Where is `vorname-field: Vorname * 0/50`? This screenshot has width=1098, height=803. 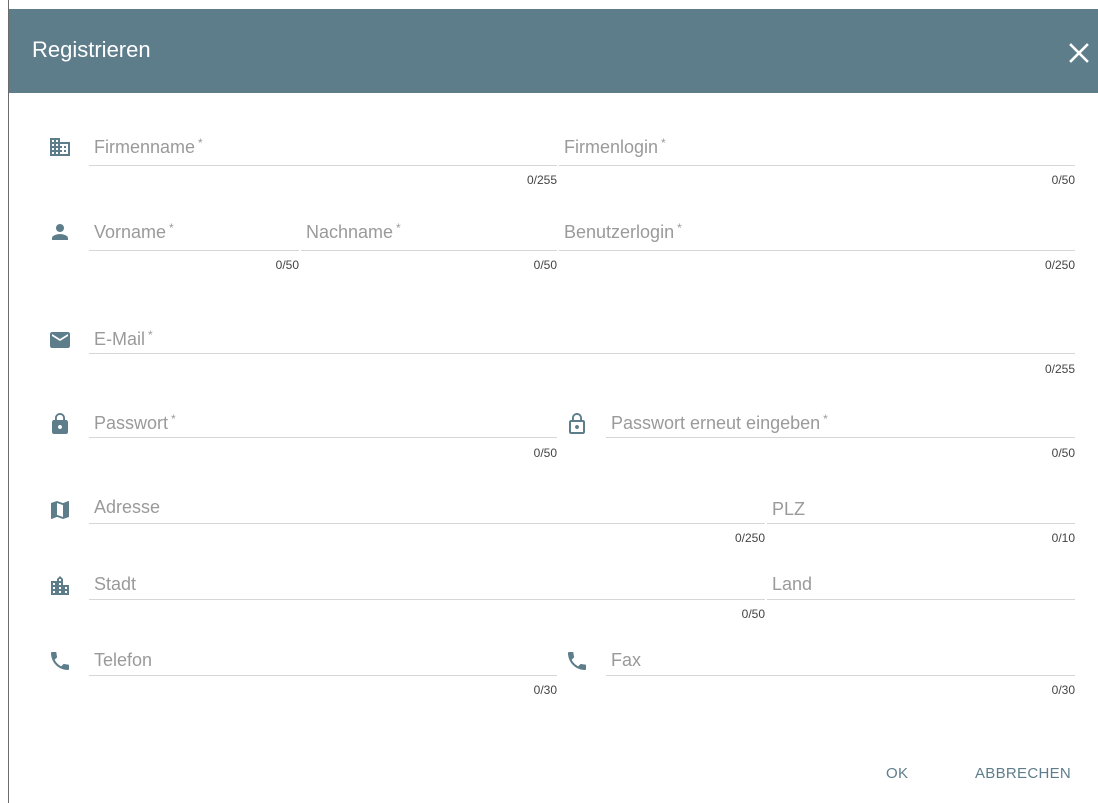
vorname-field: Vorname * 0/50 is located at coordinates (194, 248).